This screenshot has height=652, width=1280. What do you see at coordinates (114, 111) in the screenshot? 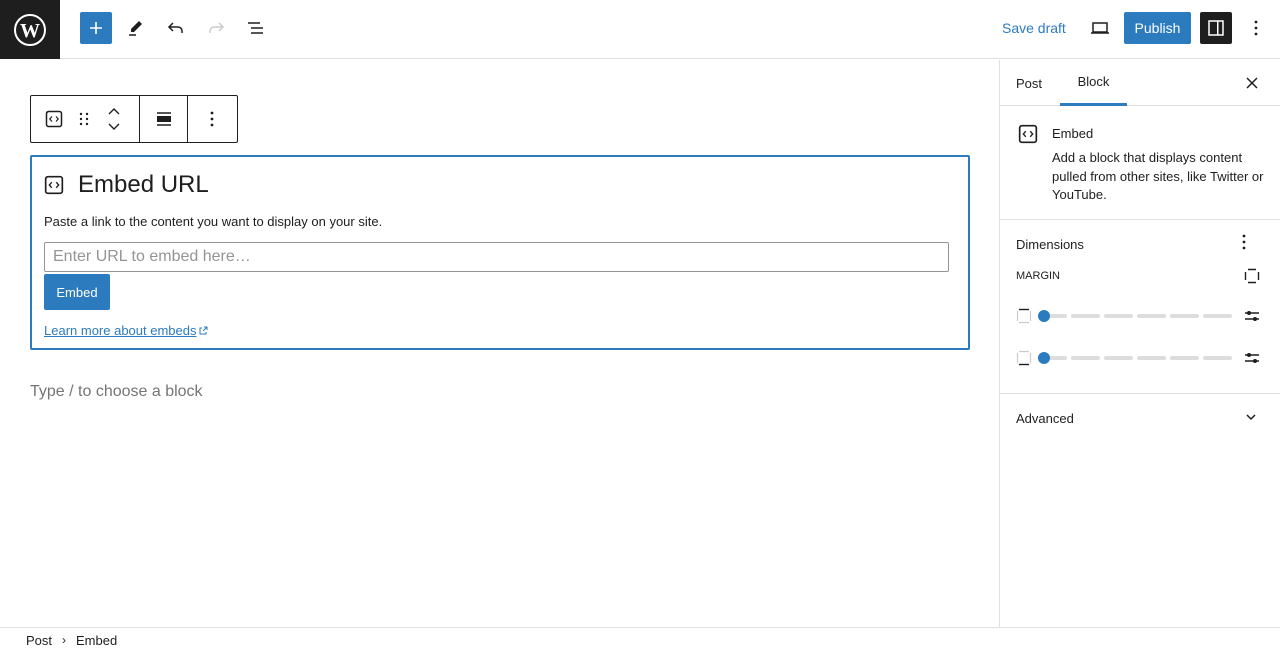
I see `chevron-up-icon` at bounding box center [114, 111].